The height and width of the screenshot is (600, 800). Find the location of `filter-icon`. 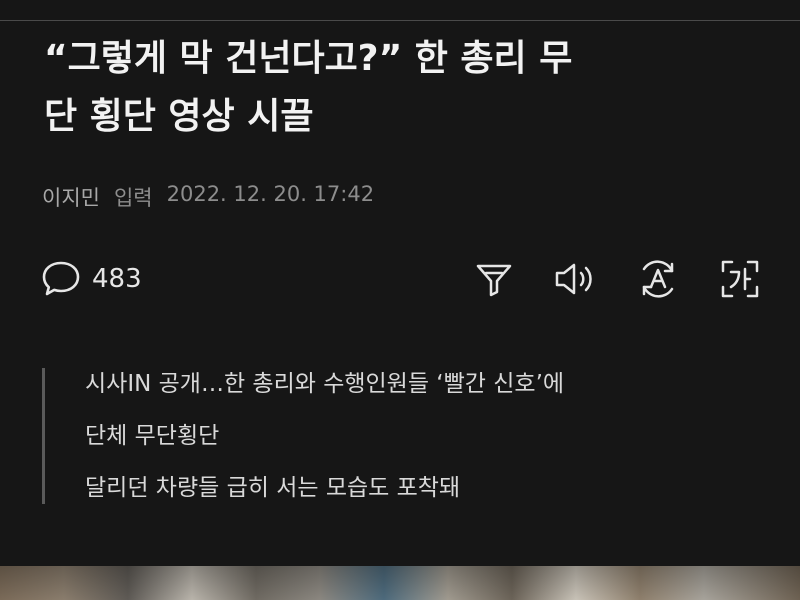

filter-icon is located at coordinates (494, 279).